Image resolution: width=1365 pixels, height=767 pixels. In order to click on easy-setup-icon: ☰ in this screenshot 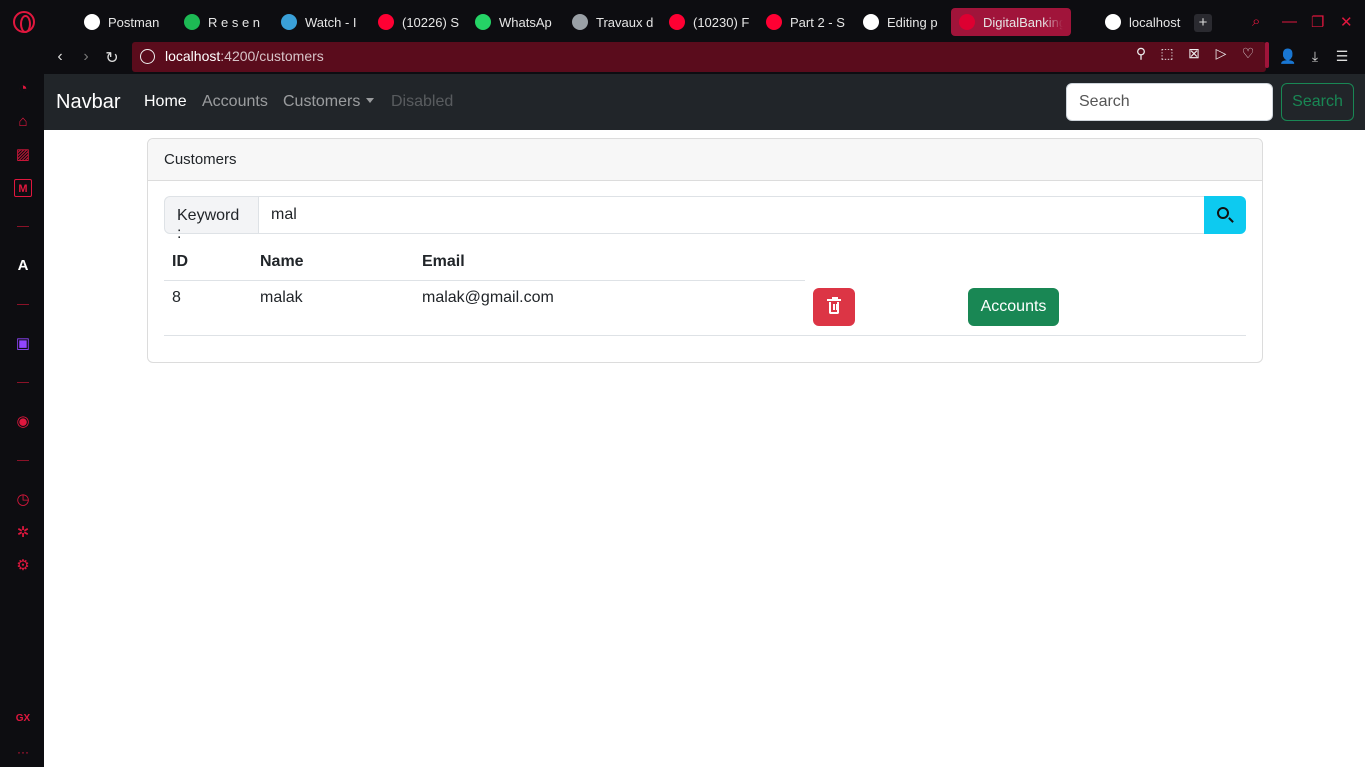, I will do `click(1342, 56)`.